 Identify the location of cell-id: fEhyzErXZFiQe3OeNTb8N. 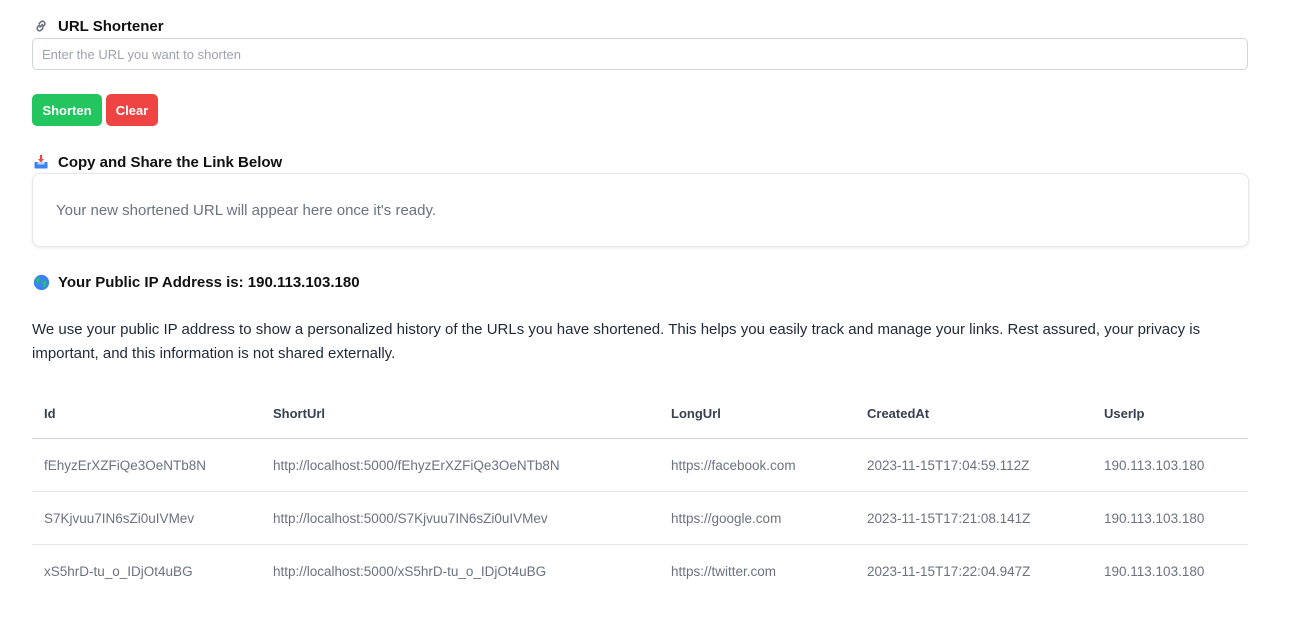
(146, 465).